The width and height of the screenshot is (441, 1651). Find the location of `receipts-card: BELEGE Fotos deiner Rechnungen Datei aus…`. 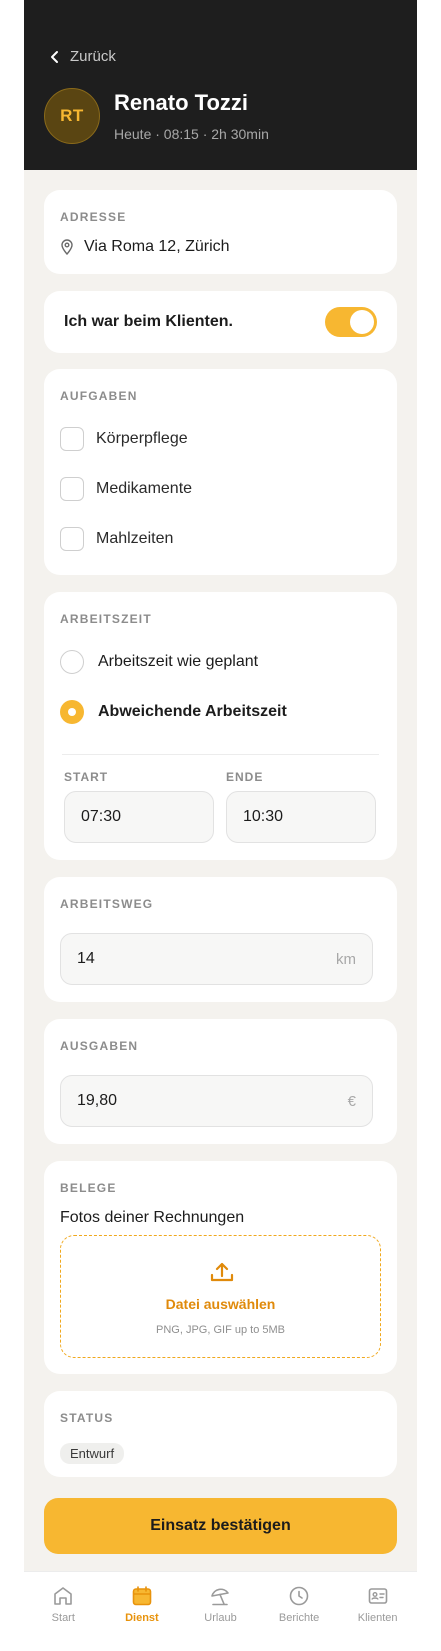

receipts-card: BELEGE Fotos deiner Rechnungen Datei aus… is located at coordinates (220, 1267).